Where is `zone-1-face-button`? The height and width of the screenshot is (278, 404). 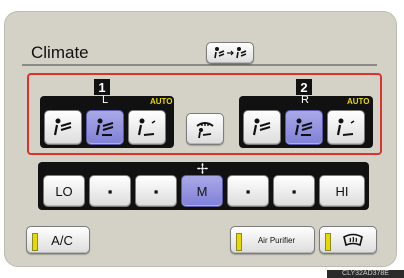
zone-1-face-button is located at coordinates (63, 127).